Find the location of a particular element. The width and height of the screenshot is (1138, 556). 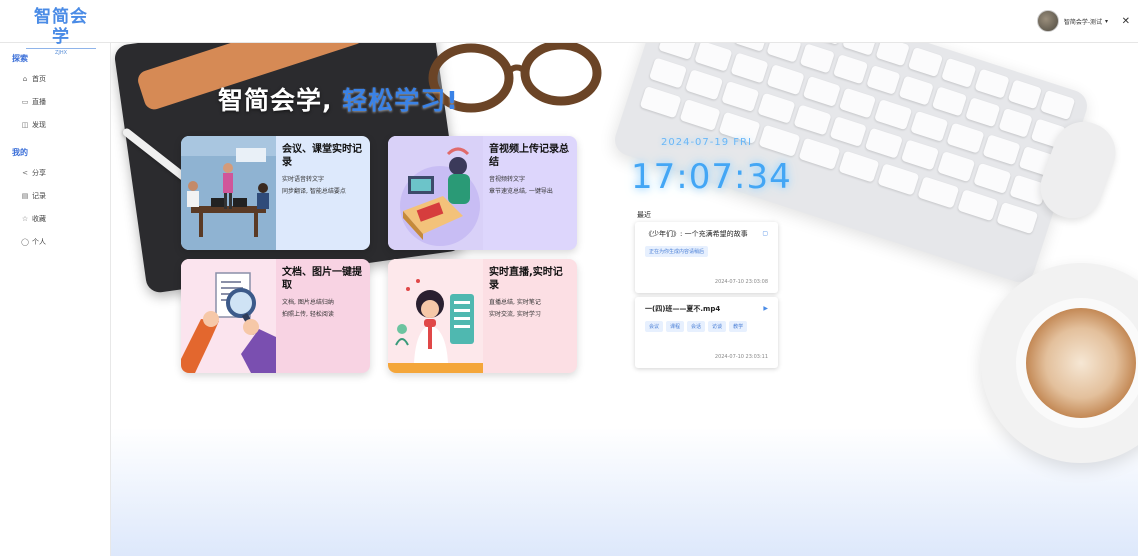

sidebar-item-live: ▭ 直播 is located at coordinates (55, 101).